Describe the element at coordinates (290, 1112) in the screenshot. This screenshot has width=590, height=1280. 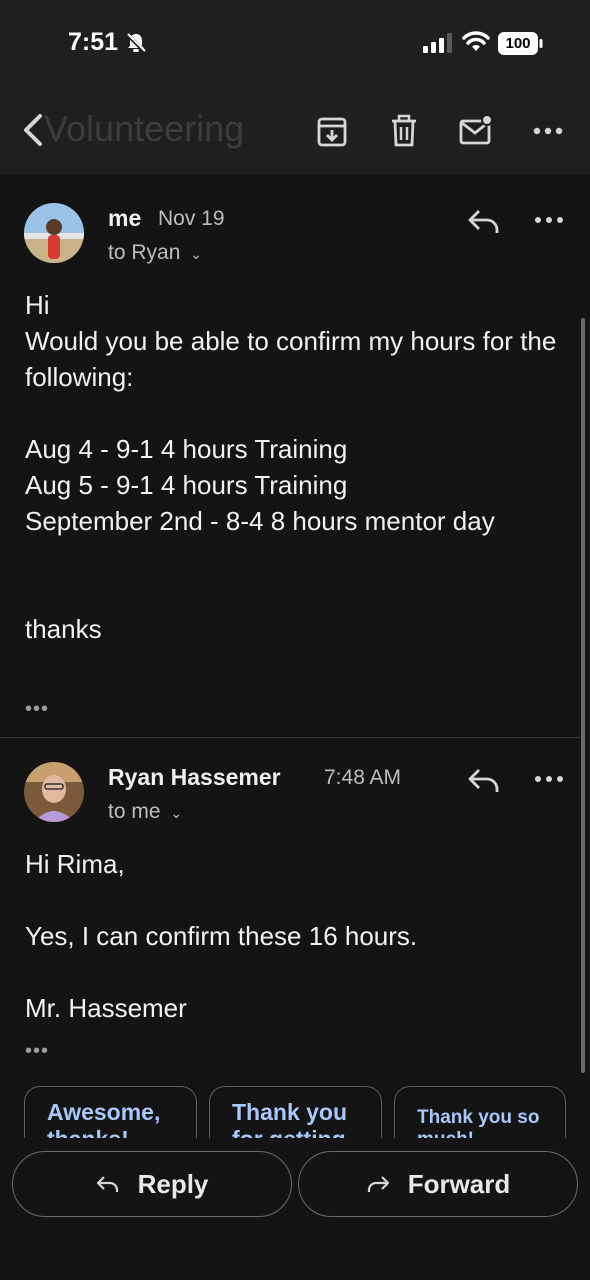
I see `chip-text: Thank you` at that location.